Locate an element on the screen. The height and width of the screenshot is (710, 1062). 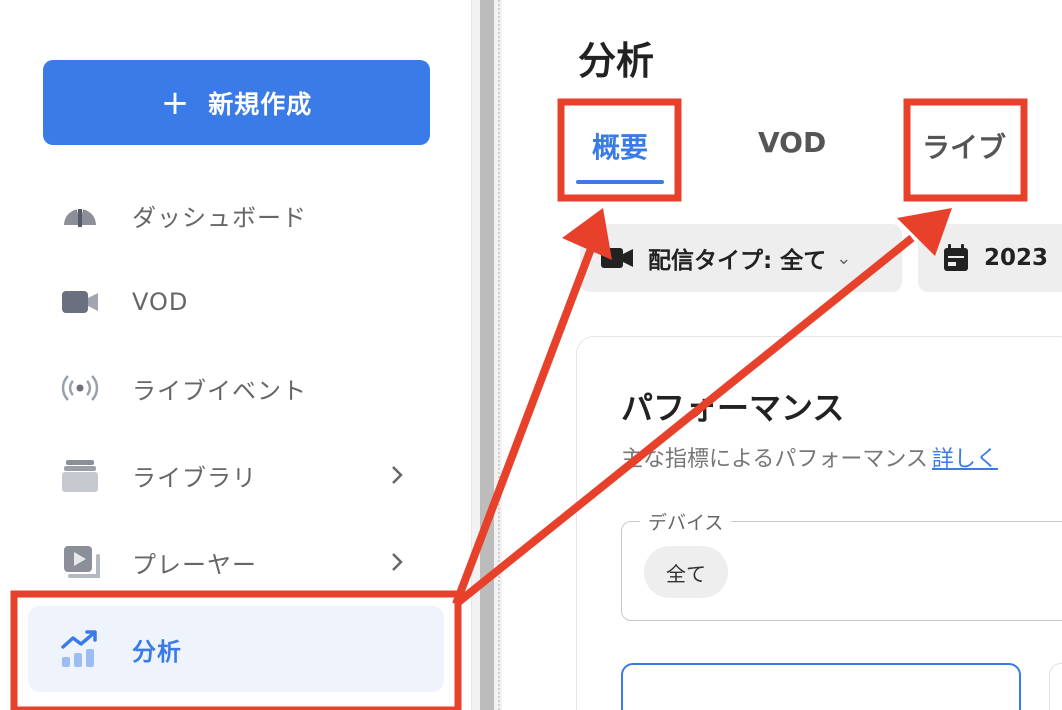
device-chip-all: 全て is located at coordinates (686, 572).